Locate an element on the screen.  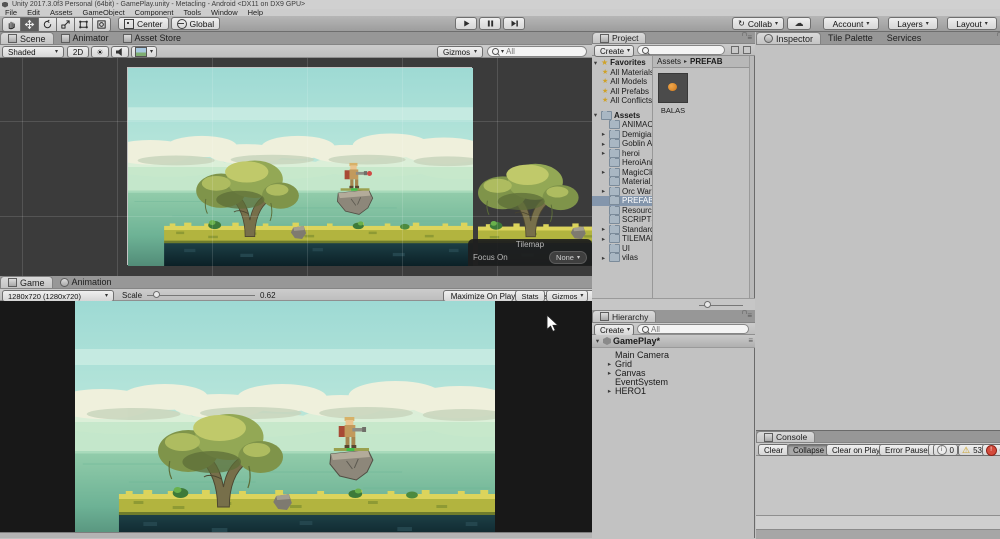
favorite-item: ★ All Conflicts is located at coordinates (622, 101).